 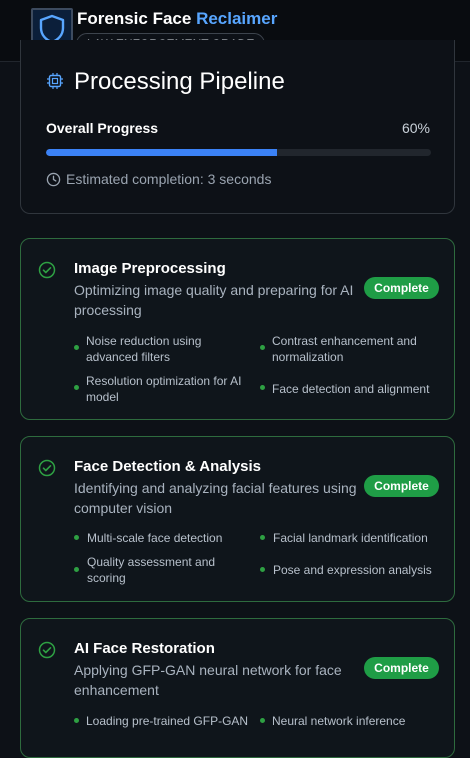 I want to click on step-bullet: Multi-scale face detection, so click(x=155, y=538).